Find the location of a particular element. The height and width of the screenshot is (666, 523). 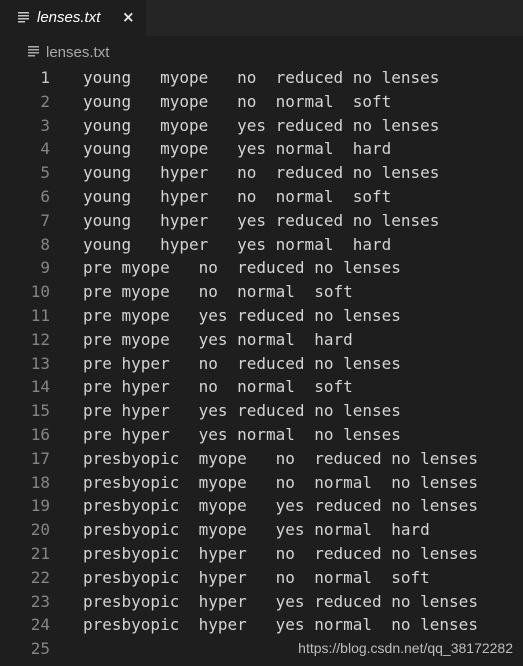

line-number: 12 is located at coordinates (40, 339).